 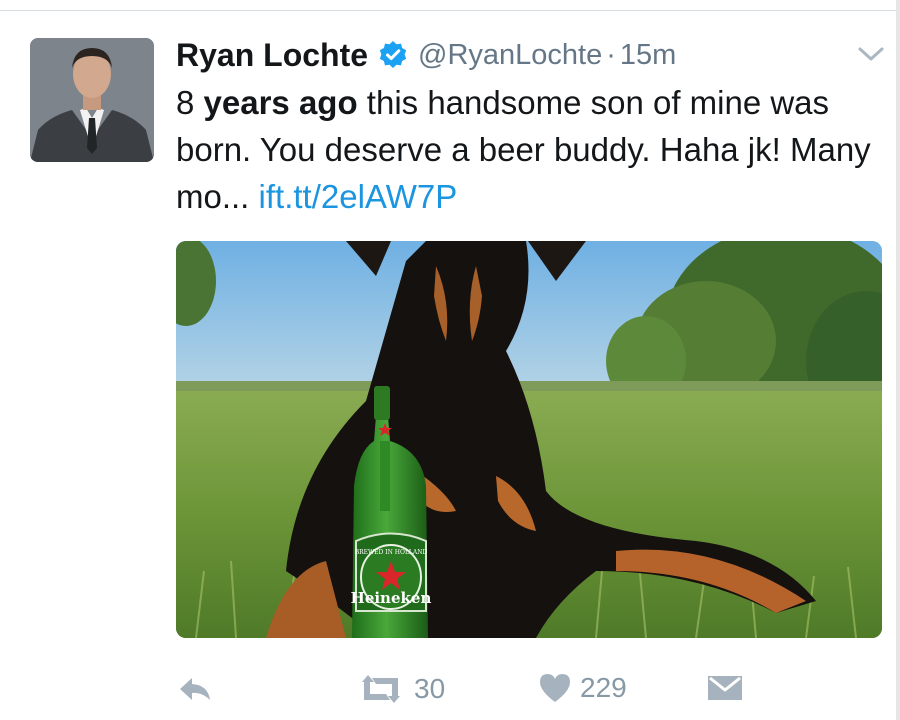 I want to click on avatar, so click(x=92, y=100).